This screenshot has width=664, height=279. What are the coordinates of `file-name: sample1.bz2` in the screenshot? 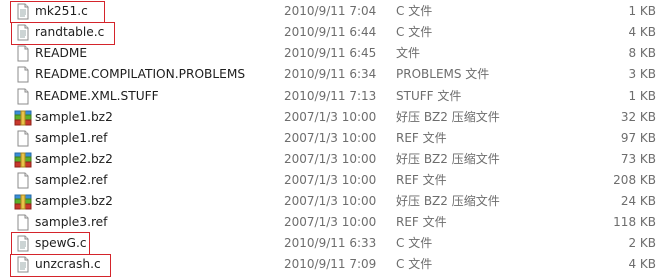 It's located at (74, 117).